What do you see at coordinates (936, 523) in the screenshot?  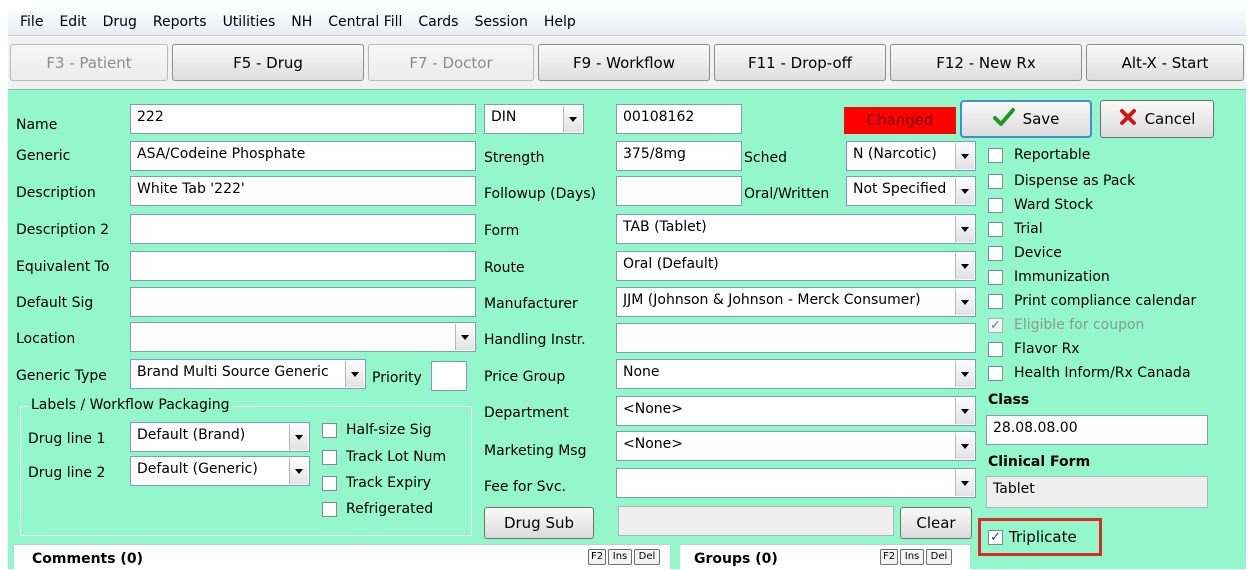 I see `clear-button: Clear` at bounding box center [936, 523].